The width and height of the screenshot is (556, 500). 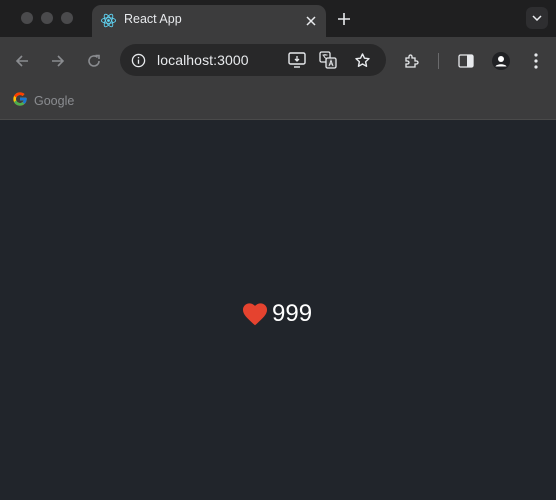 I want to click on plus-icon, so click(x=344, y=19).